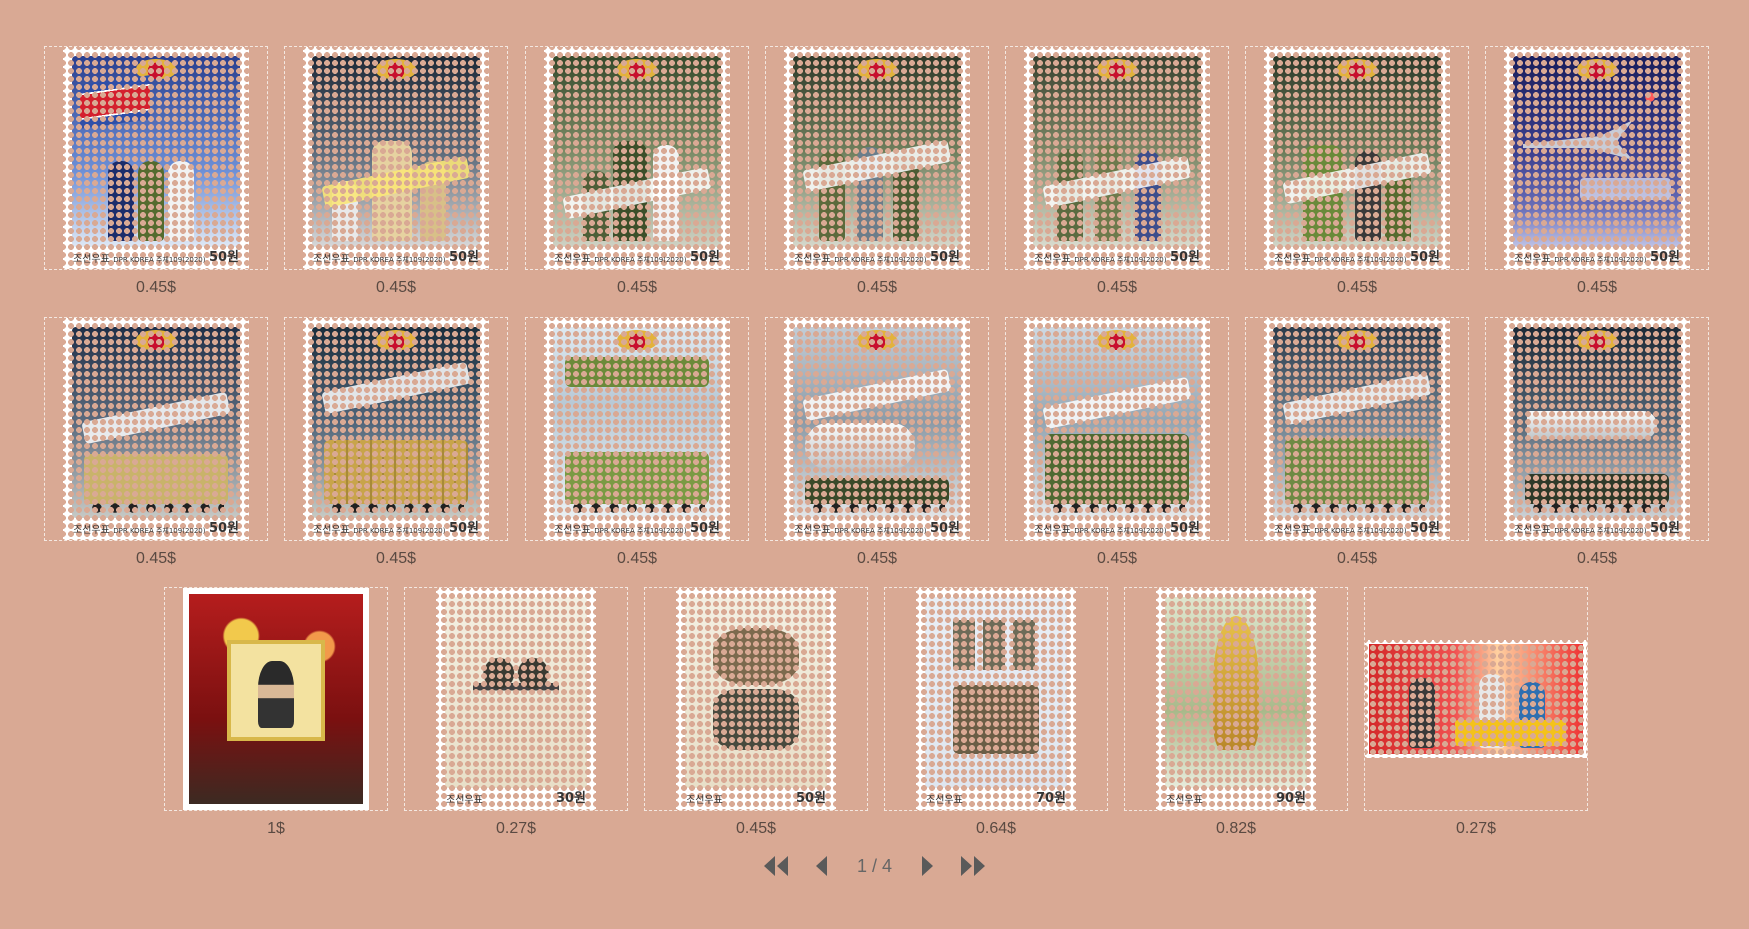  I want to click on souvenir-sheet-image, so click(276, 699).